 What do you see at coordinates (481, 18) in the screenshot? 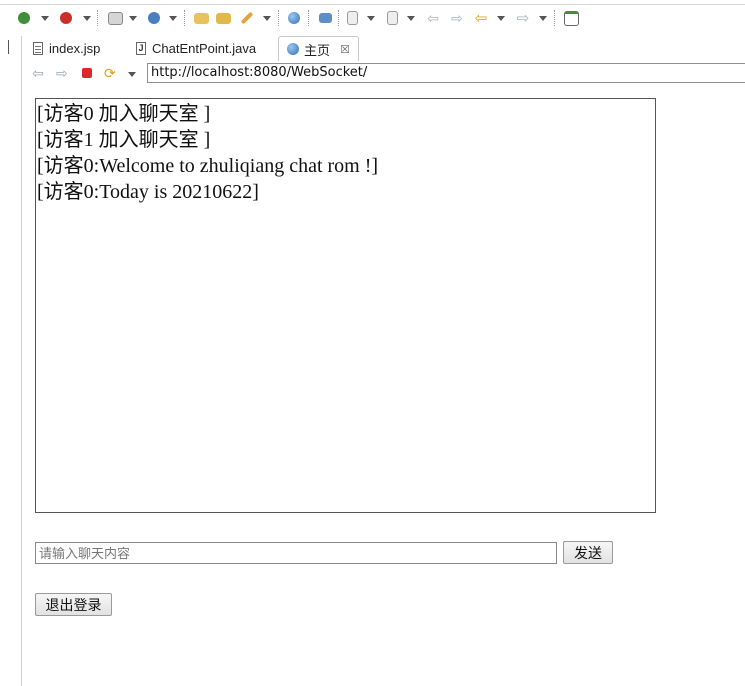
I see `back-history-icon: ⇦` at bounding box center [481, 18].